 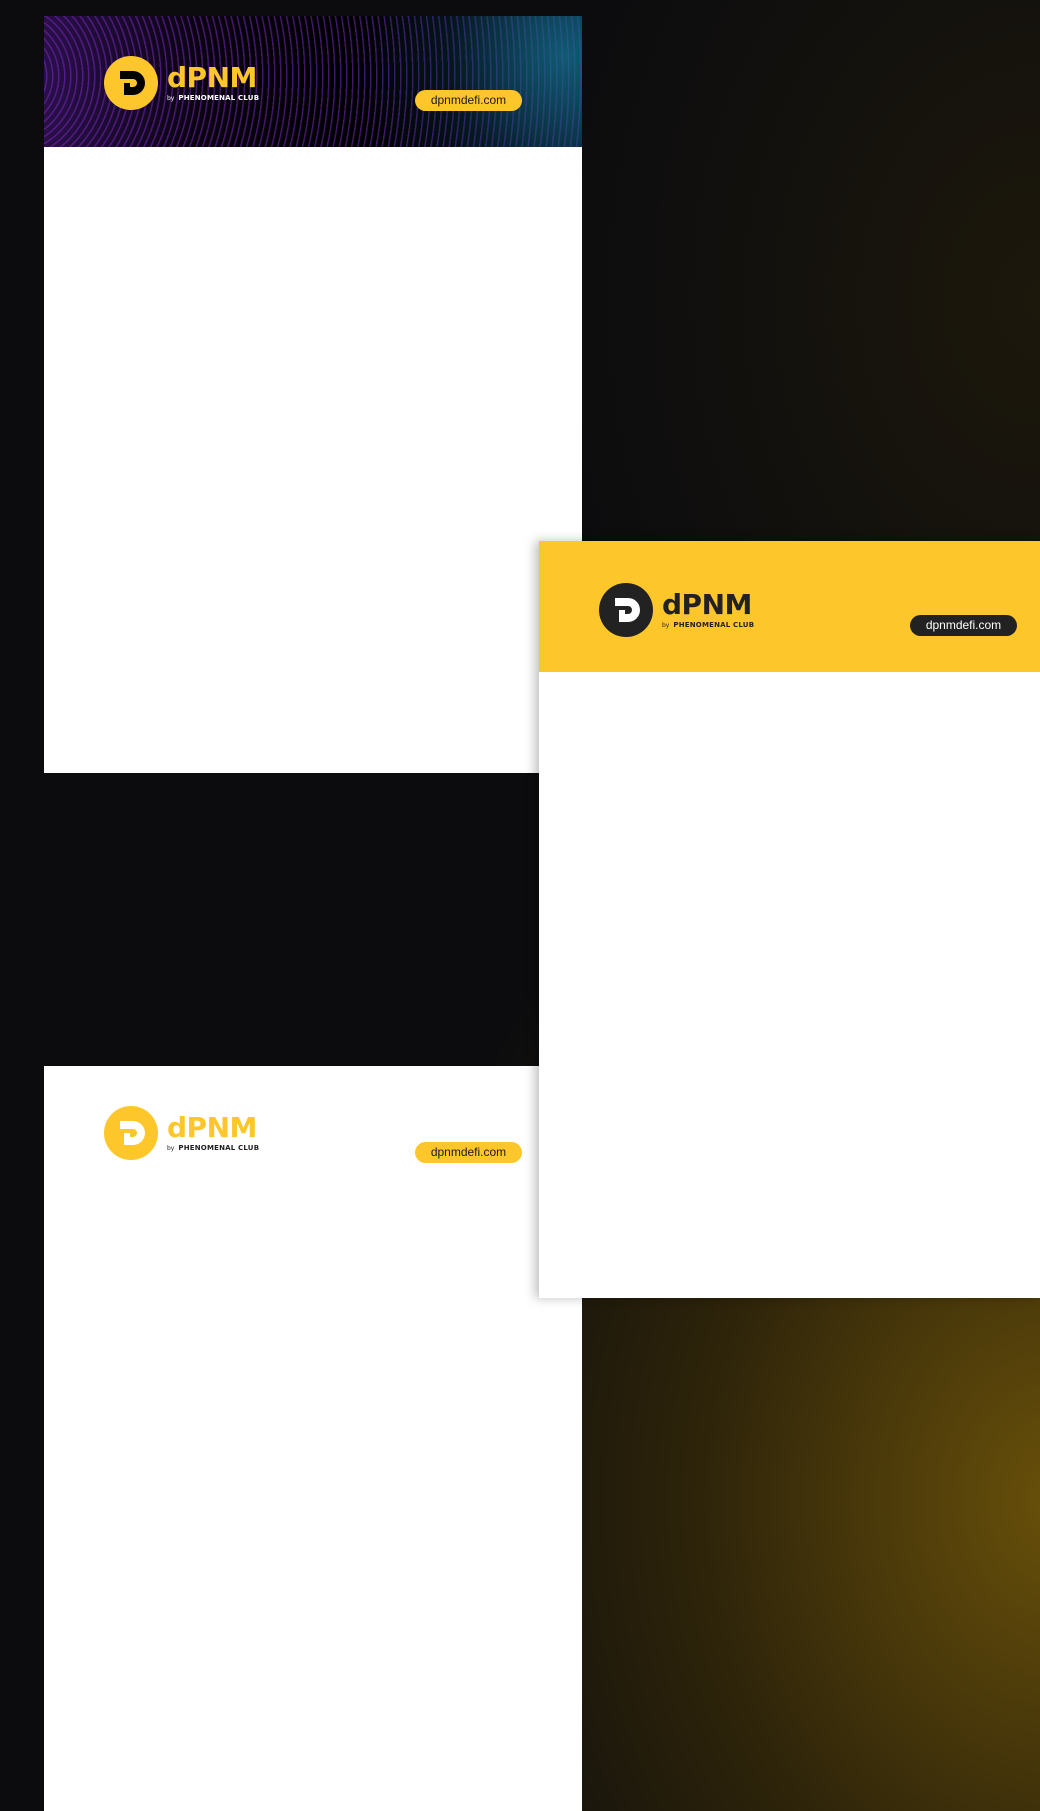 What do you see at coordinates (313, 81) in the screenshot?
I see `banner-header-dark: dPNM by PHENOMENAL CLUB dpnmdefi.com` at bounding box center [313, 81].